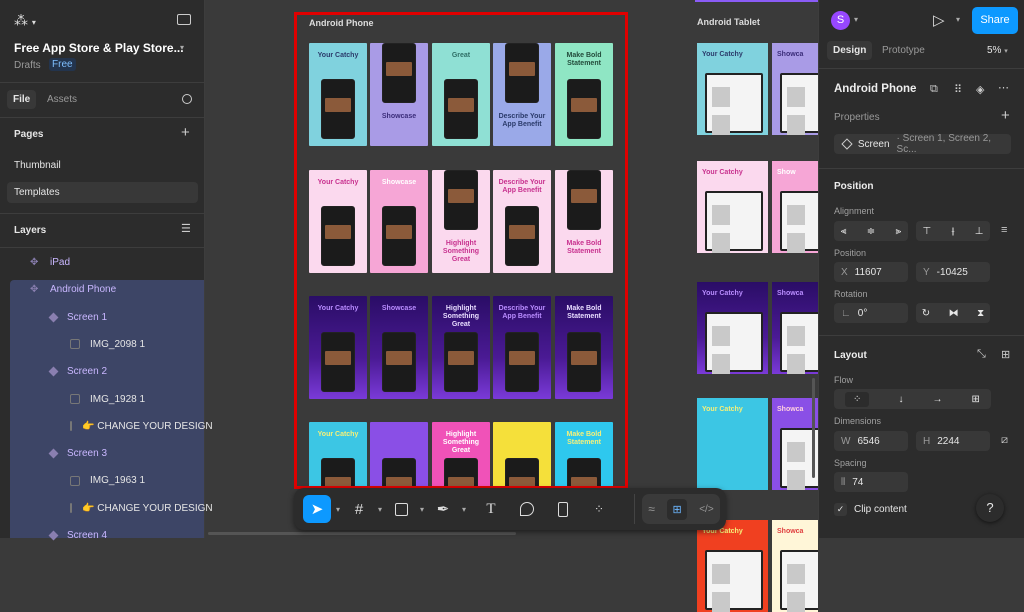  Describe the element at coordinates (599, 509) in the screenshot. I see `components-tool-button: ⁘` at that location.